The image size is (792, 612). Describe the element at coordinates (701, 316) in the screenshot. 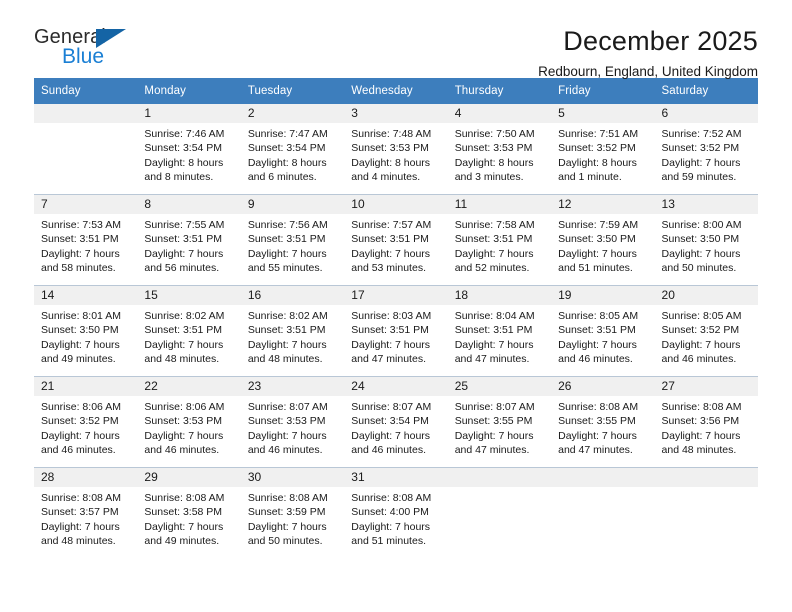

I see `sunrise-text: Sunrise: 8:05 AM` at that location.